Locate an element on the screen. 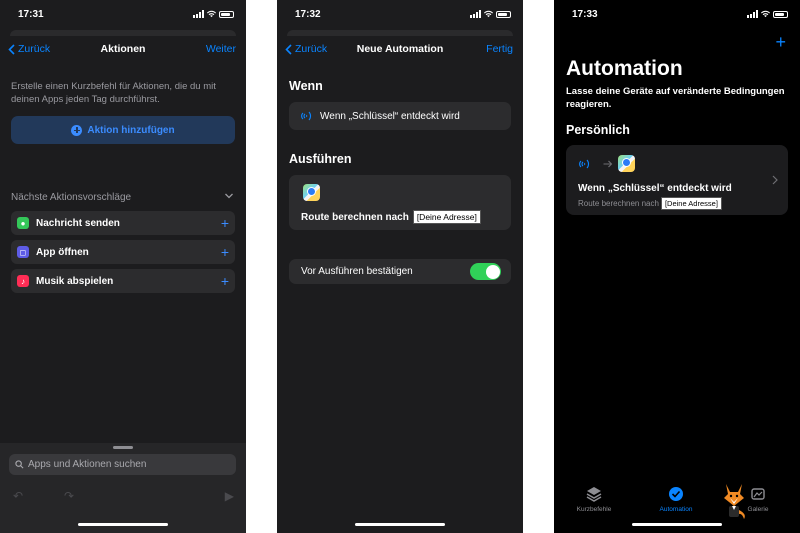  layers-icon is located at coordinates (594, 494).